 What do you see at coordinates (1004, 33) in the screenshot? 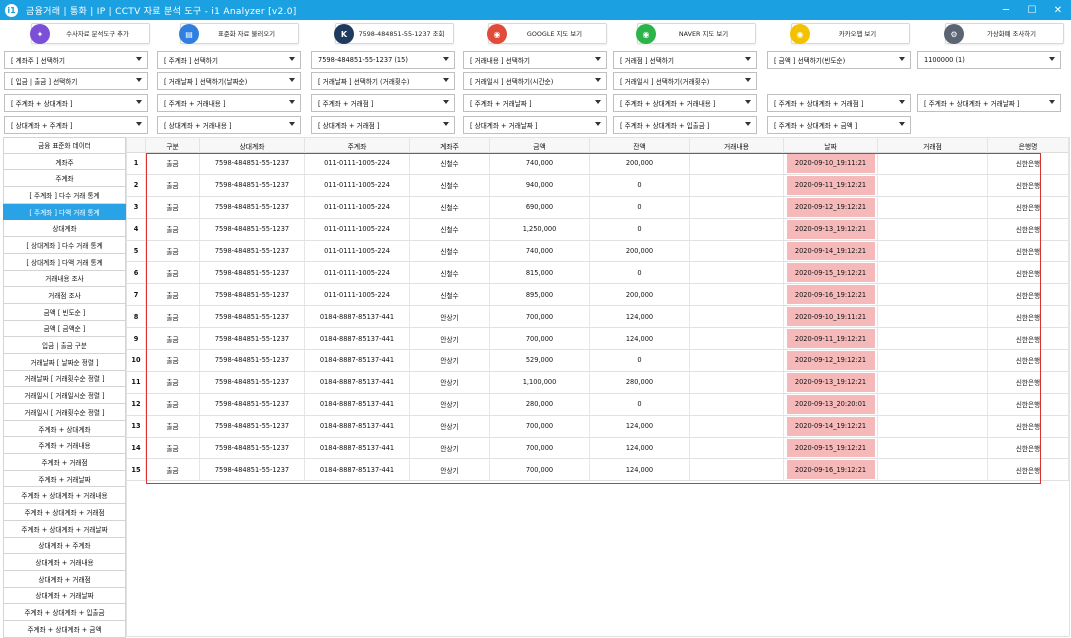
I see `toolbar-button-6: ⚙ 가상화폐 조사하기` at bounding box center [1004, 33].